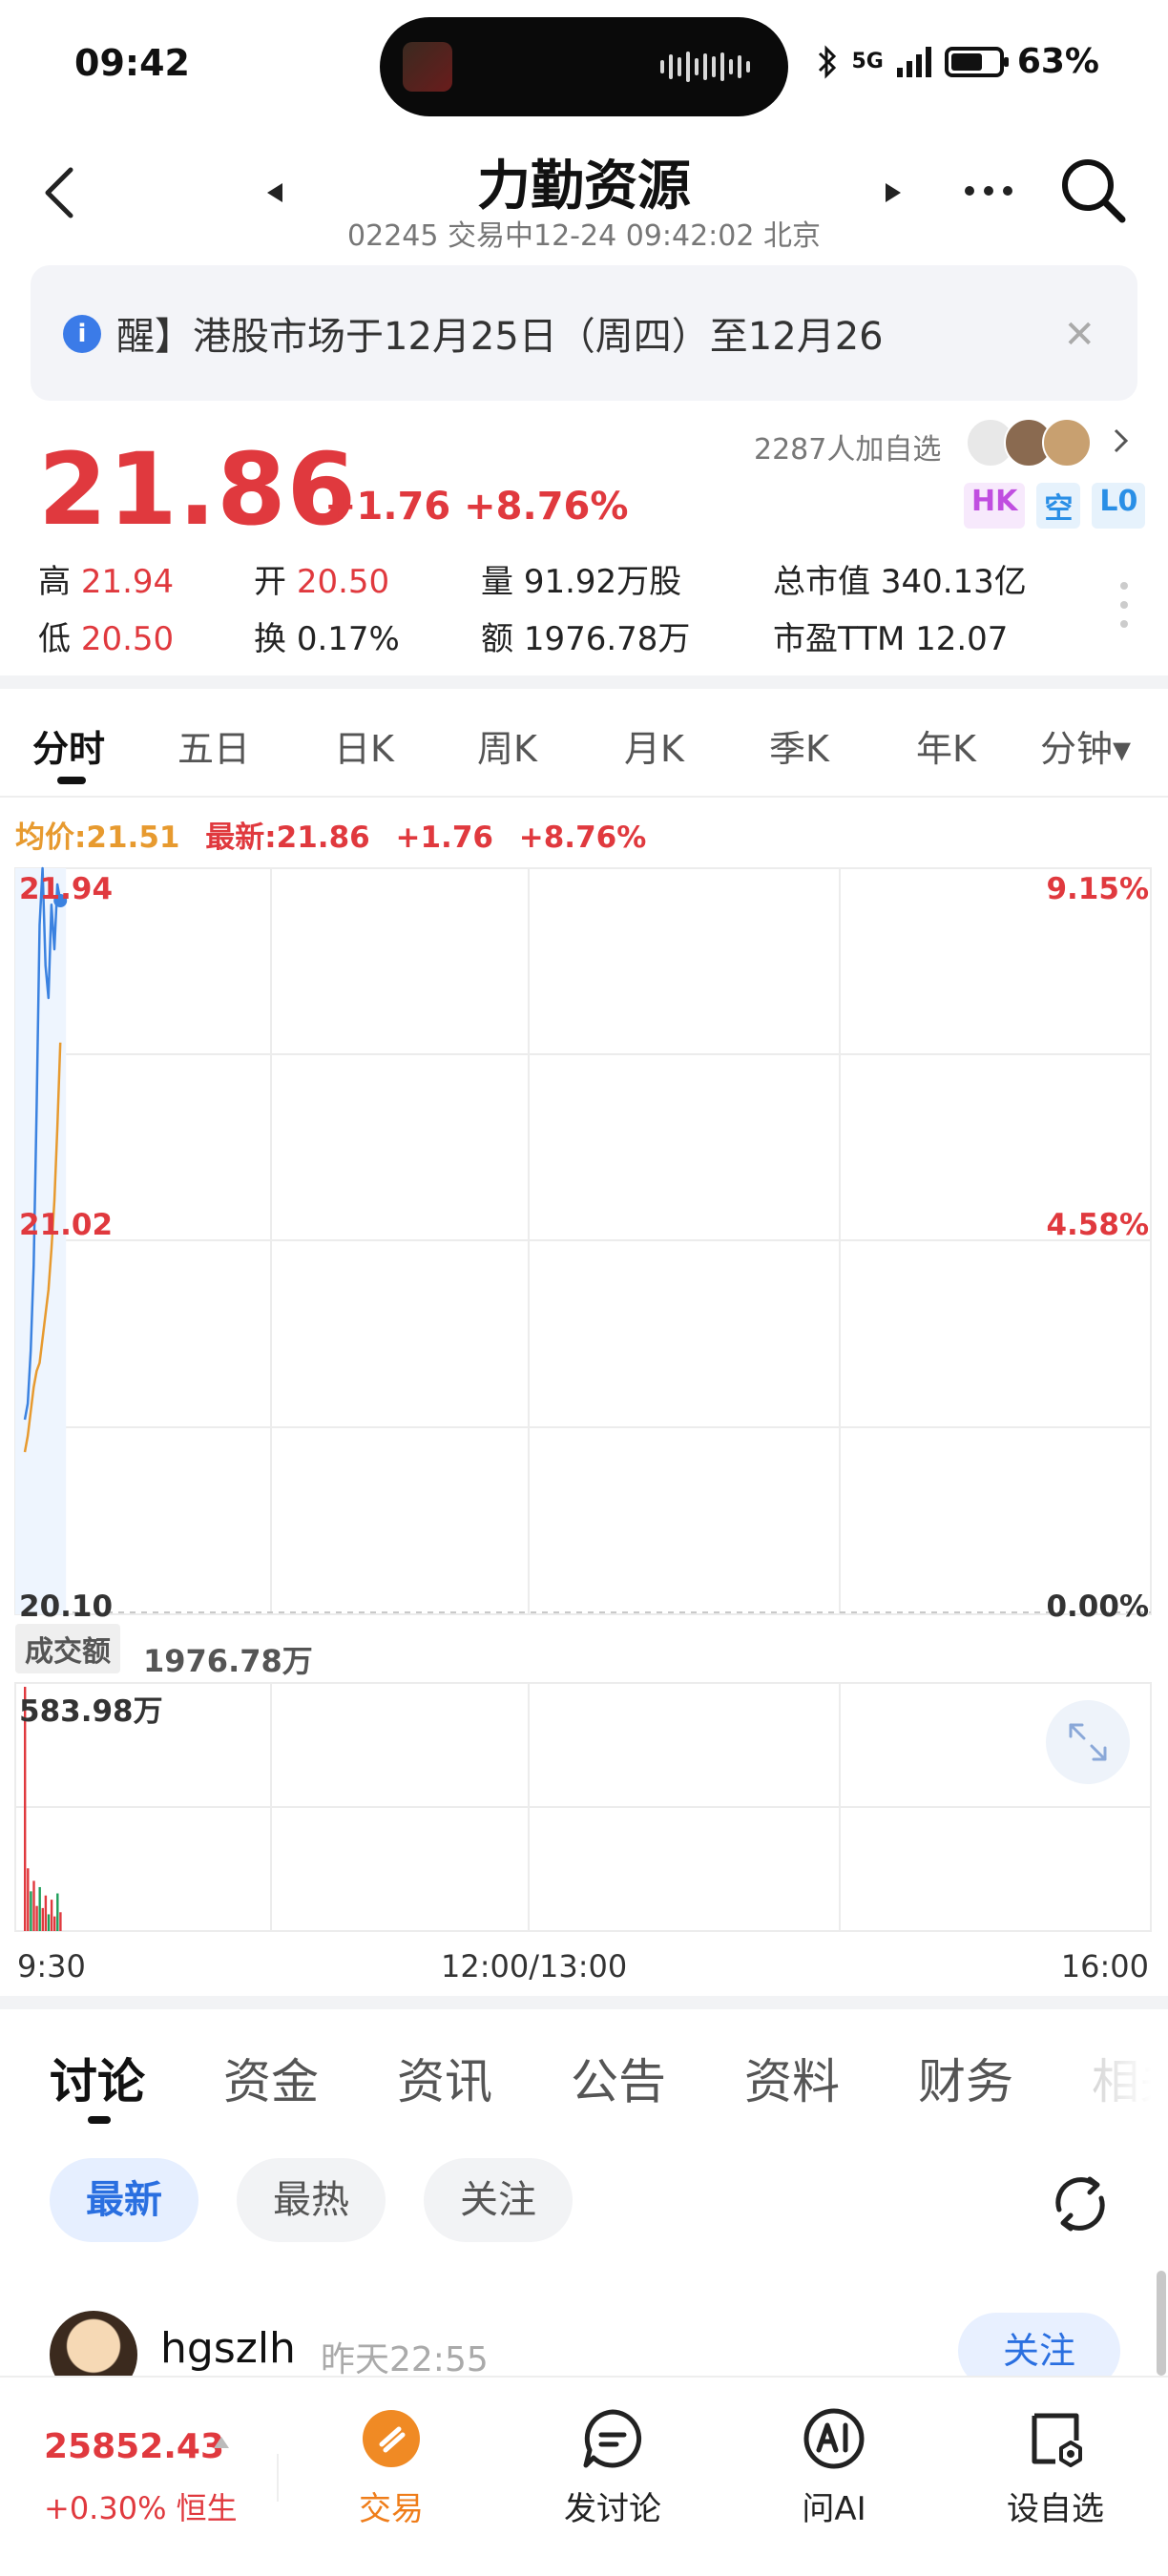 The height and width of the screenshot is (2576, 1168). I want to click on tab-intraday: 分时, so click(68, 745).